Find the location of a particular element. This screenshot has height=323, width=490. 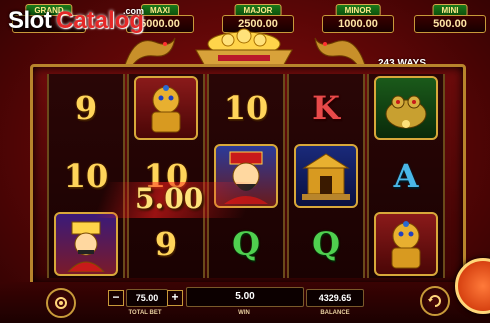

reel-4-row-3: Q is located at coordinates (326, 244).